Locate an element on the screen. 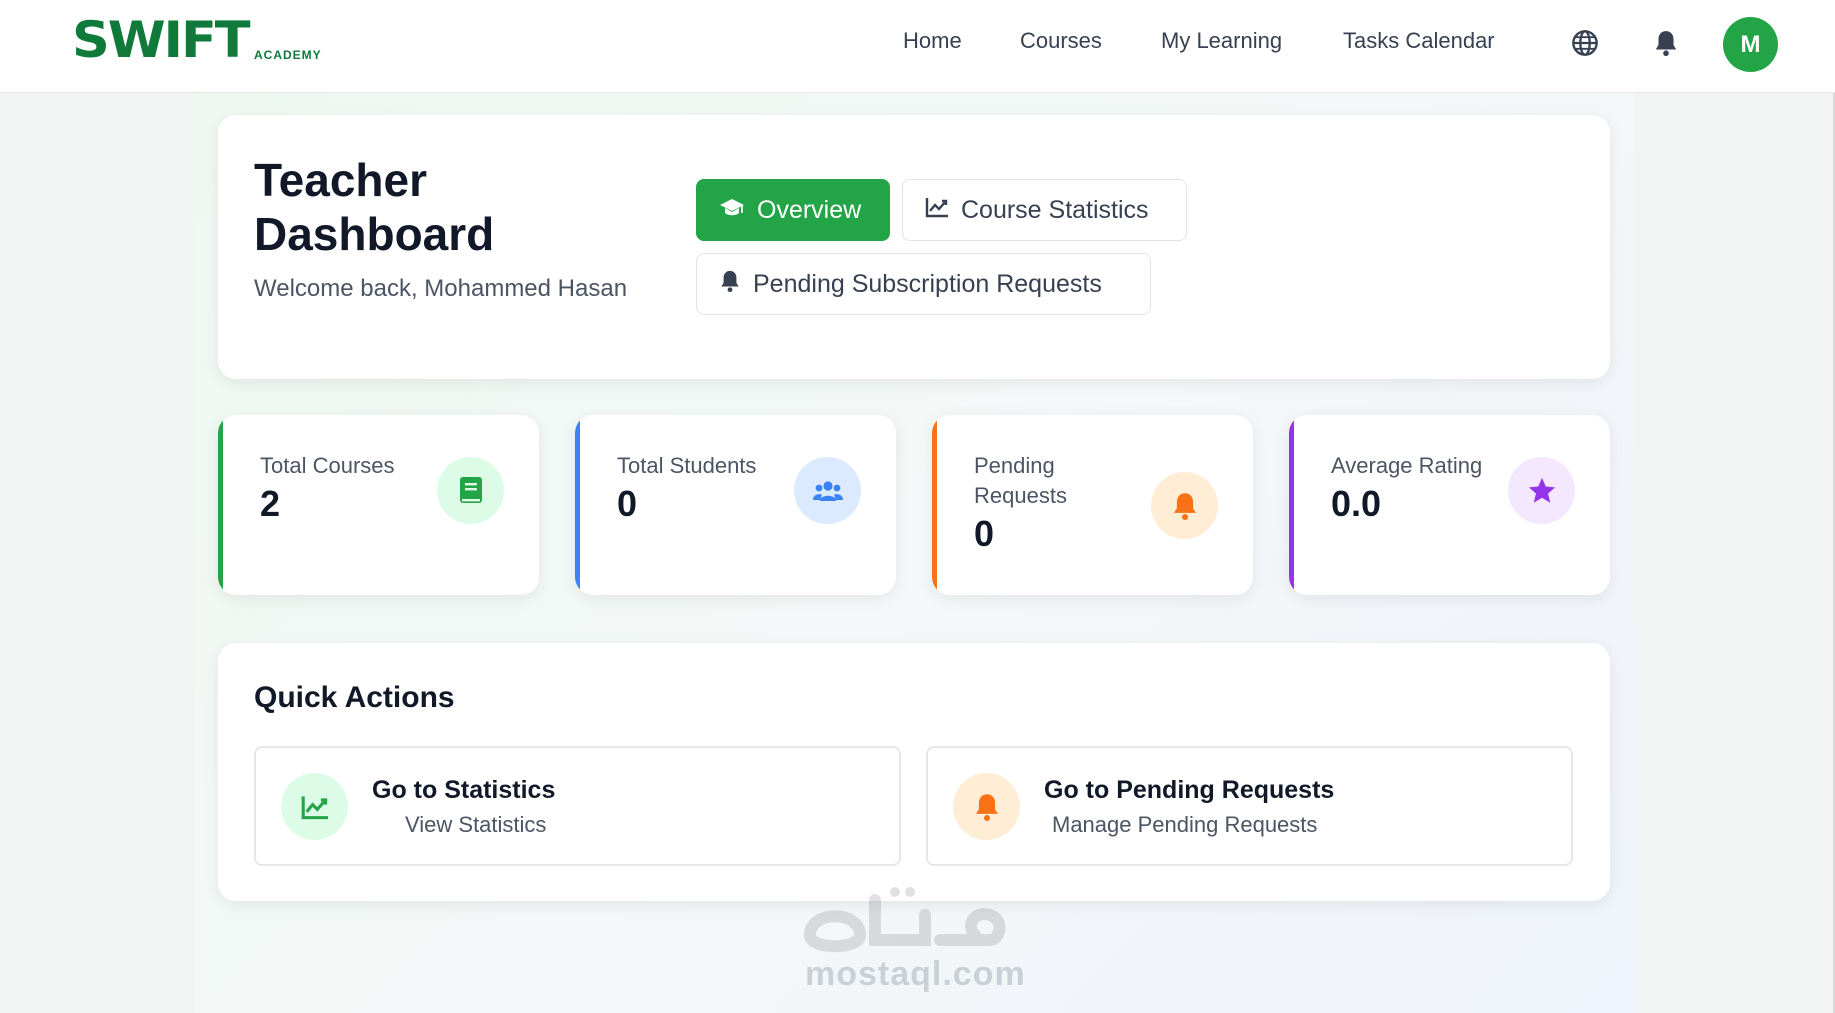 The width and height of the screenshot is (1835, 1013). stat-value: 0.0 is located at coordinates (1356, 503).